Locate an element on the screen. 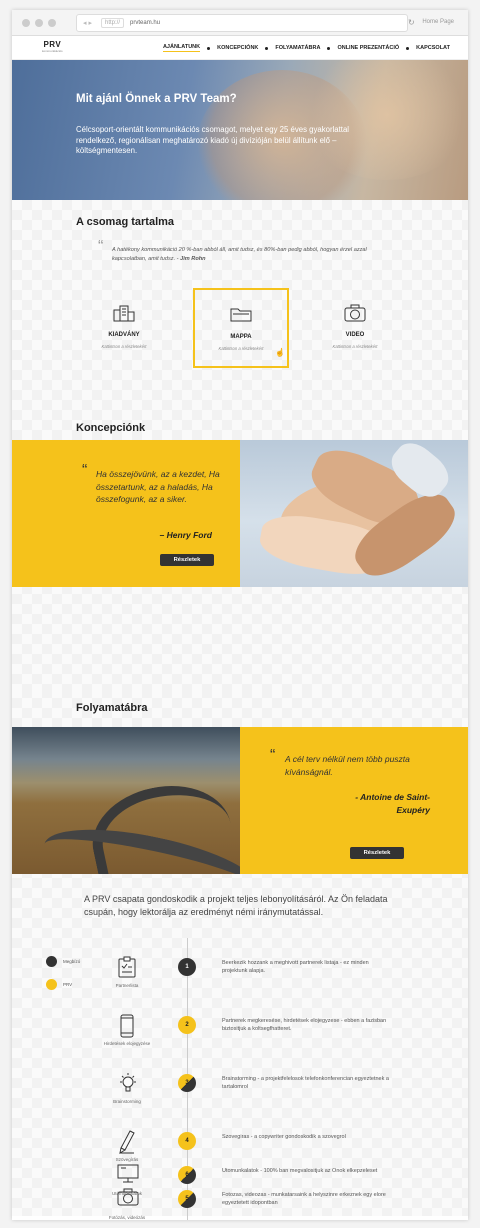  menu-item-online-prezentacio: ONLINE PREZENTÁCIÓ is located at coordinates (368, 48).